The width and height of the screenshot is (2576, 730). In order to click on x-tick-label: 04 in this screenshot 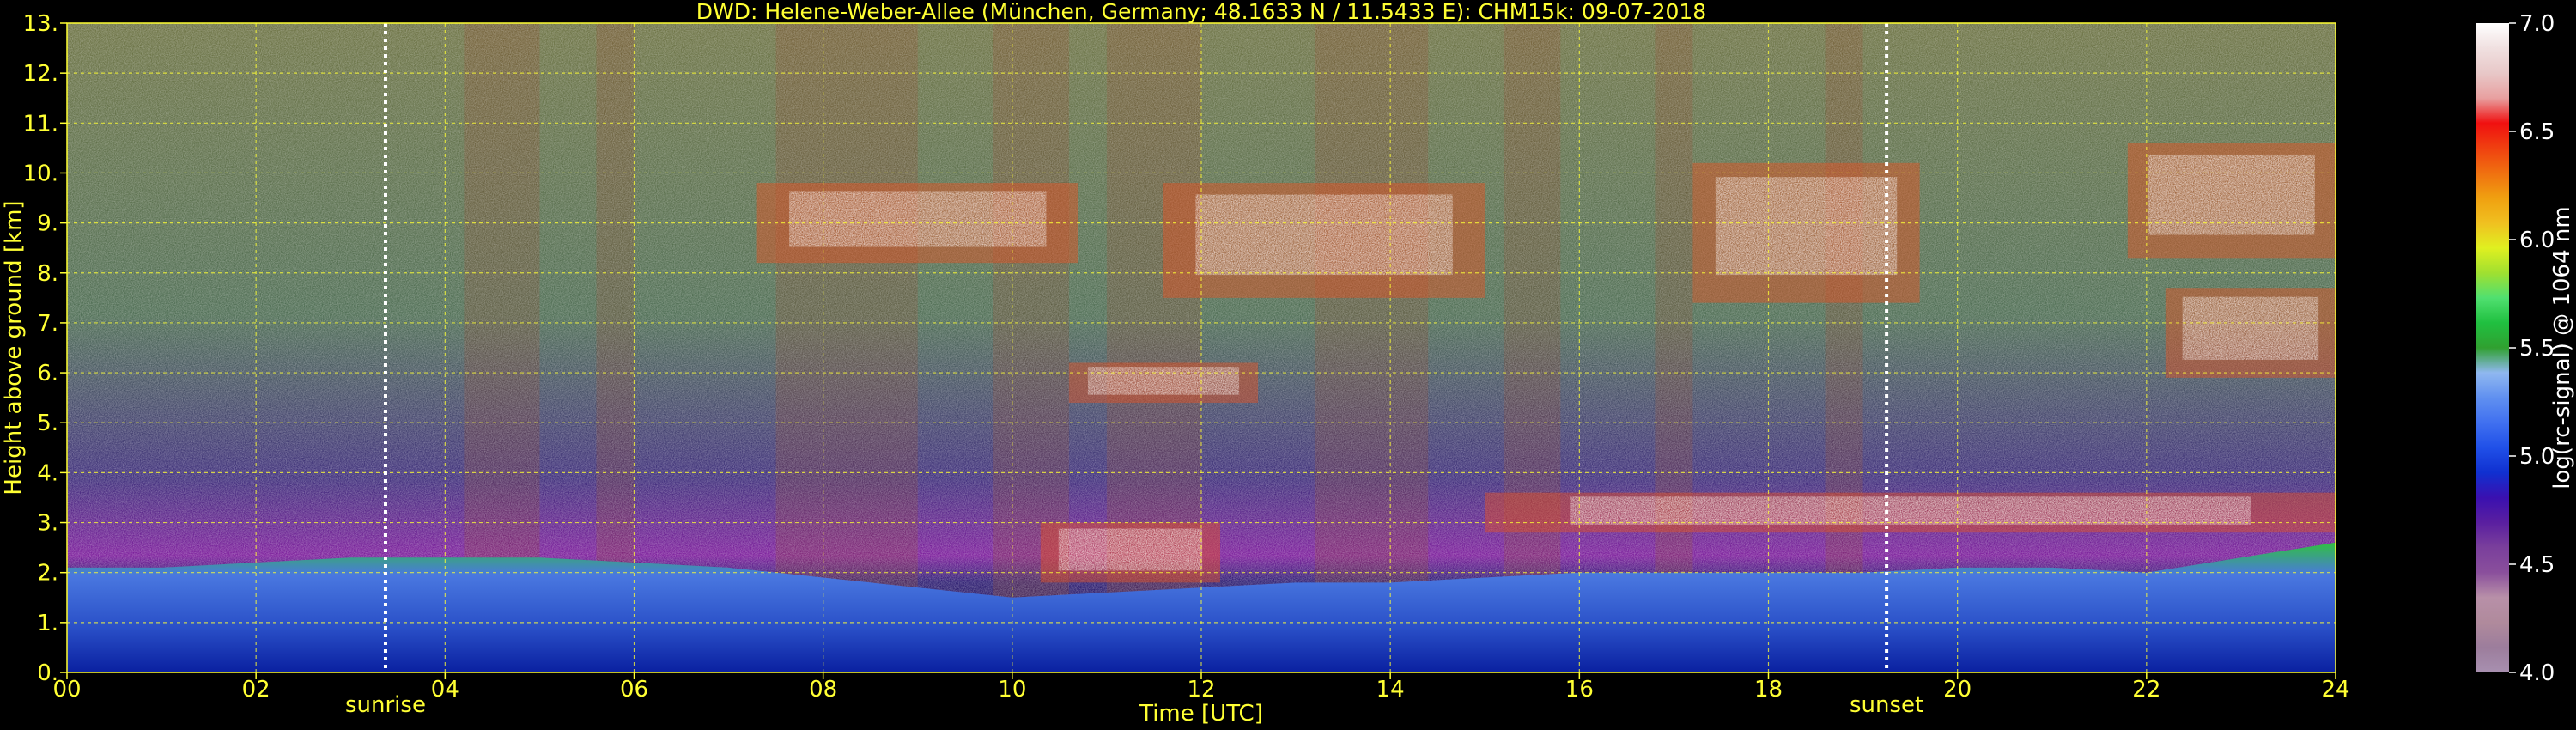, I will do `click(445, 690)`.